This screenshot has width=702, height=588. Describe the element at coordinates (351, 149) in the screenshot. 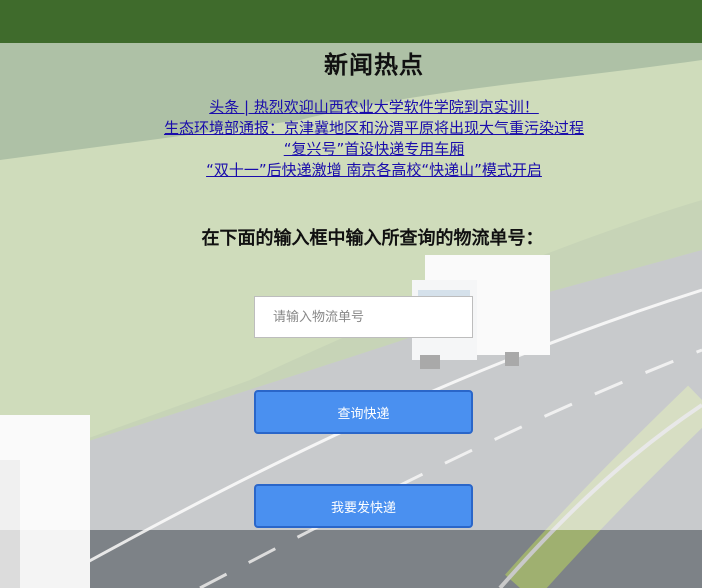

I see `news-link-3: “复兴号”首设快递专用车厢` at that location.